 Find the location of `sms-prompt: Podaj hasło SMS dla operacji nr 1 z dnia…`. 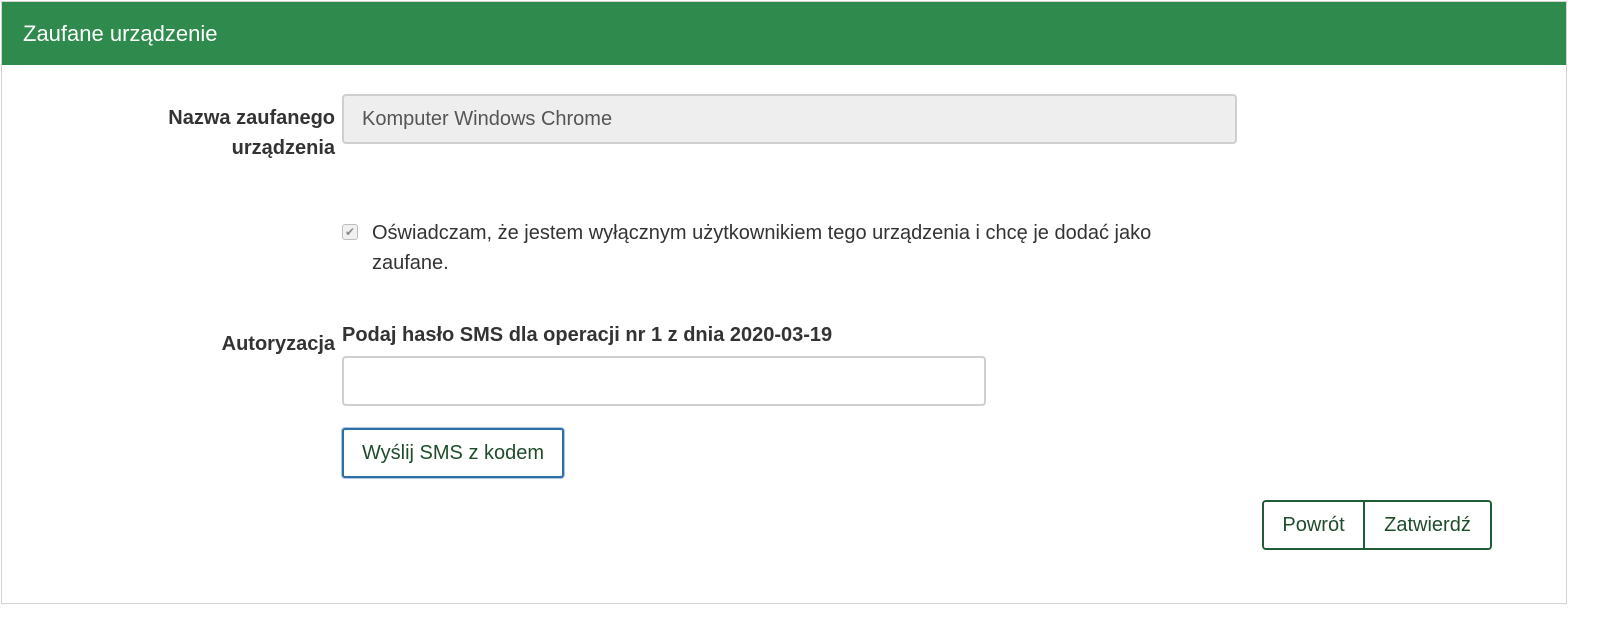

sms-prompt: Podaj hasło SMS dla operacji nr 1 z dnia… is located at coordinates (587, 335).